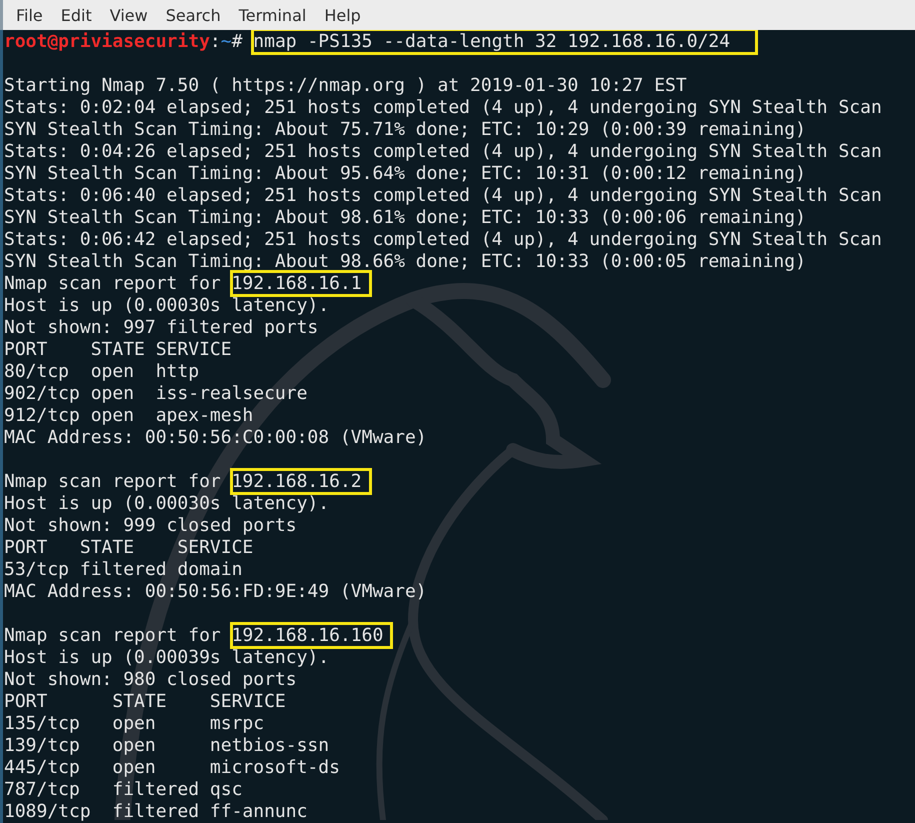 Image resolution: width=915 pixels, height=823 pixels. Describe the element at coordinates (405, 261) in the screenshot. I see `output-line: SYN Stealth Scan Timing: About 98.66% done; ETC: 10:33 (0:00:05 remaining)` at that location.